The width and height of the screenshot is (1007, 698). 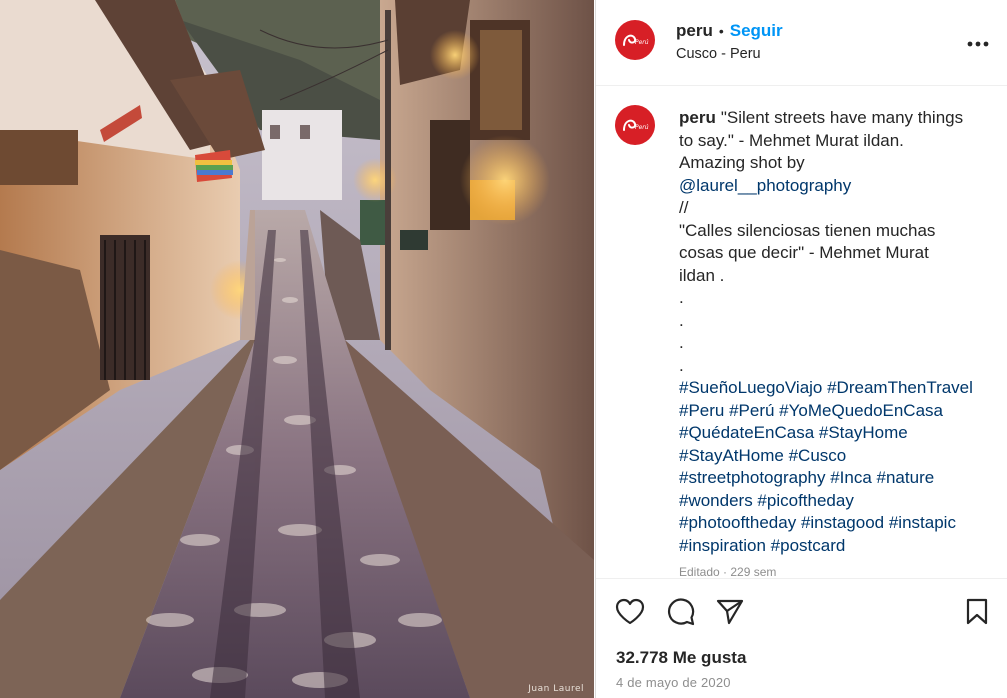 What do you see at coordinates (673, 682) in the screenshot?
I see `post-date: 4 de mayo de 2020` at bounding box center [673, 682].